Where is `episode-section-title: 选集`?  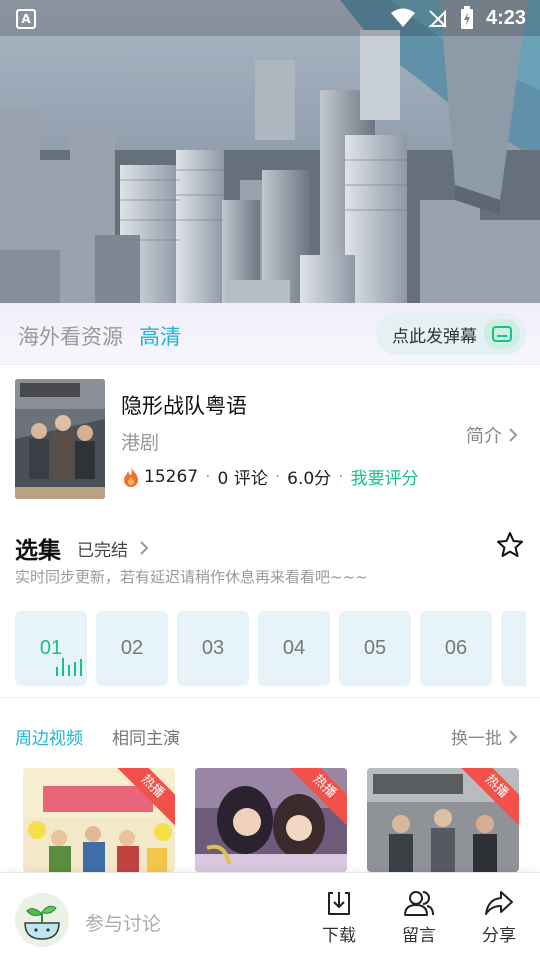 episode-section-title: 选集 is located at coordinates (38, 551).